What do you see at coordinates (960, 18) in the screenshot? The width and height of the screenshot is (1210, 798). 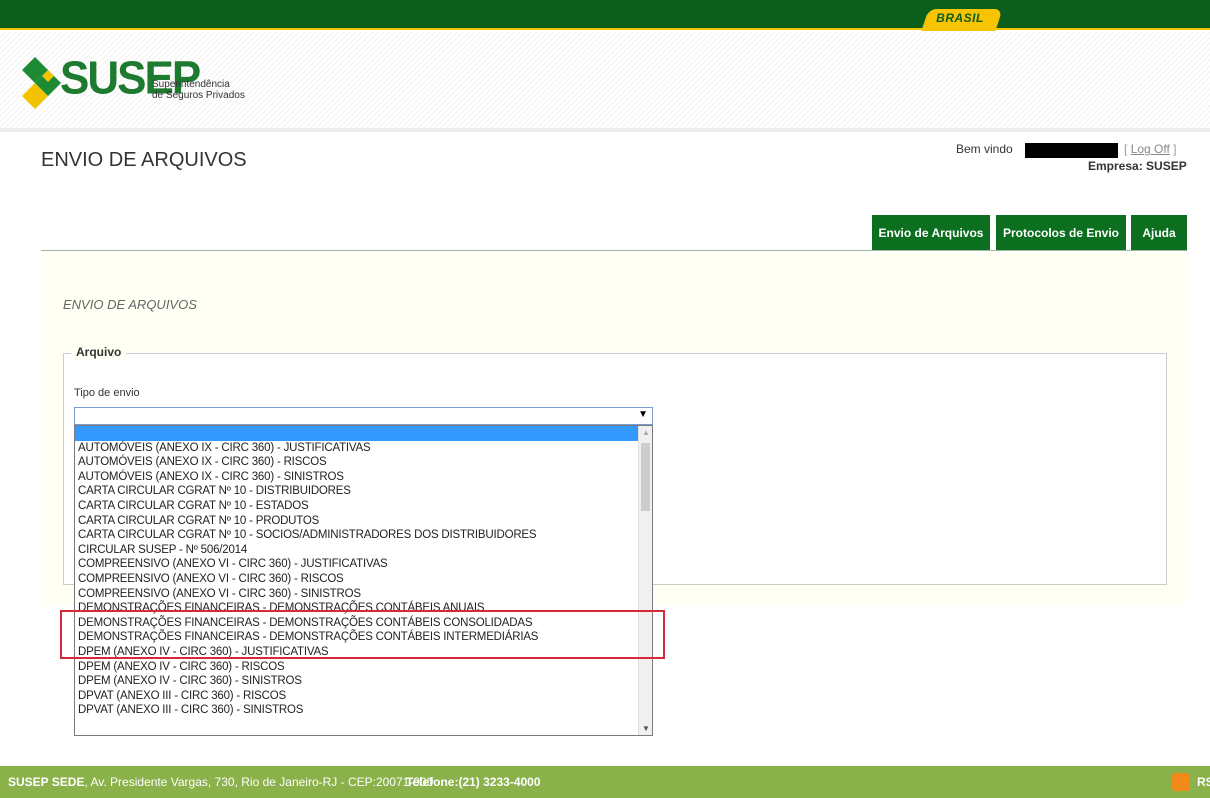 I see `brasil-label: BRASIL` at bounding box center [960, 18].